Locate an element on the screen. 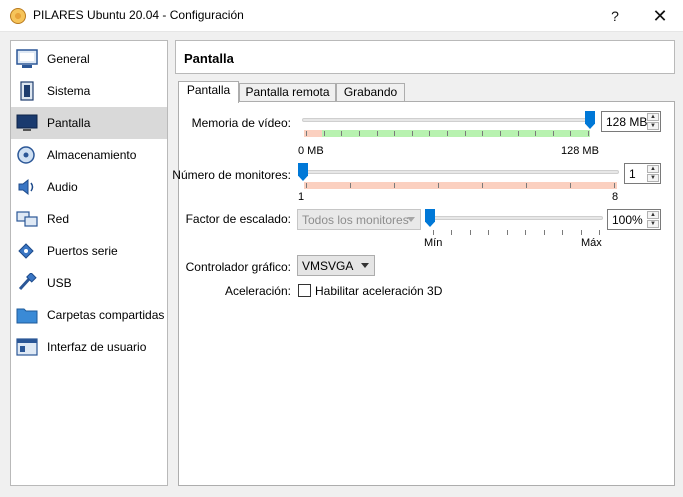 Image resolution: width=683 pixels, height=497 pixels. monitor-count-spinbox: 1 ▲ ▼ is located at coordinates (642, 173).